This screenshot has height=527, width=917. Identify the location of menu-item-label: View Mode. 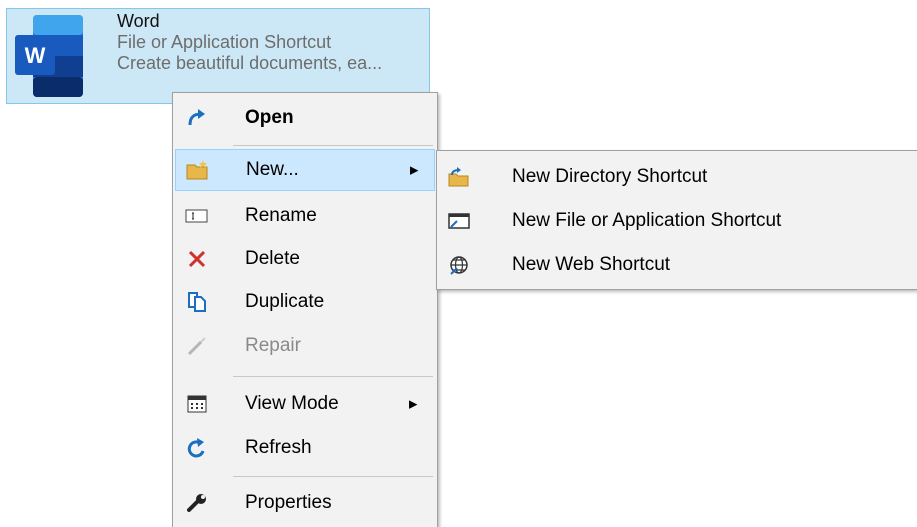
(292, 403).